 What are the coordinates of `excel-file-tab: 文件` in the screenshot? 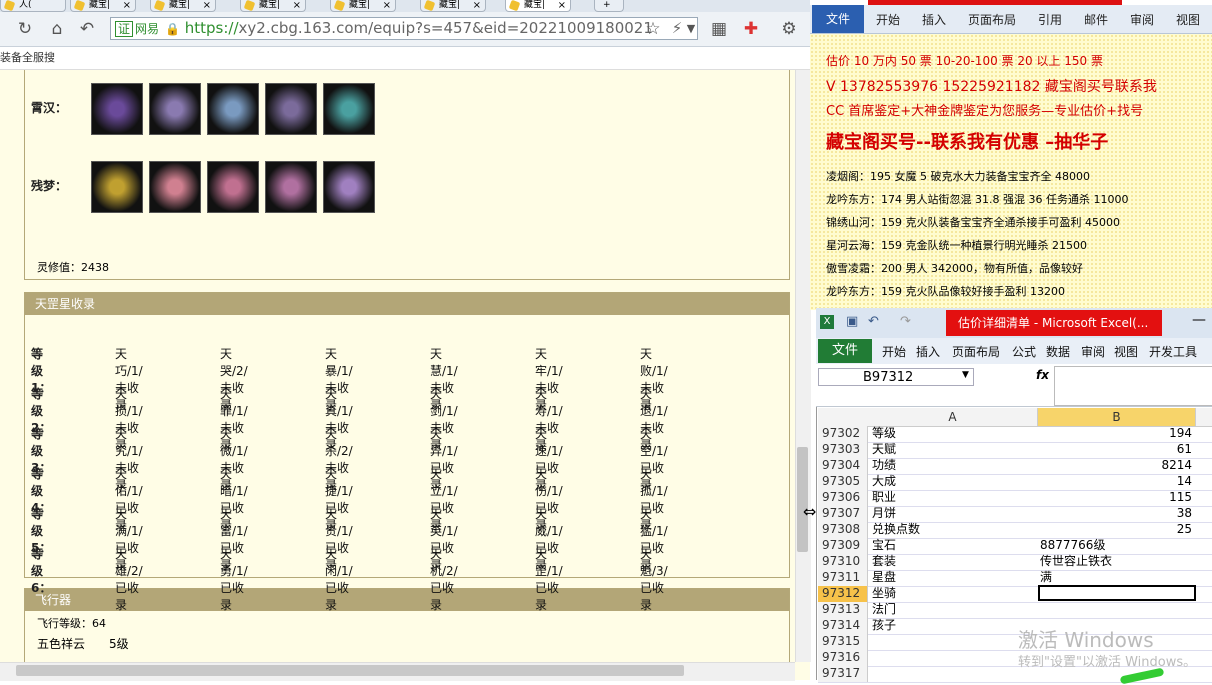 It's located at (845, 351).